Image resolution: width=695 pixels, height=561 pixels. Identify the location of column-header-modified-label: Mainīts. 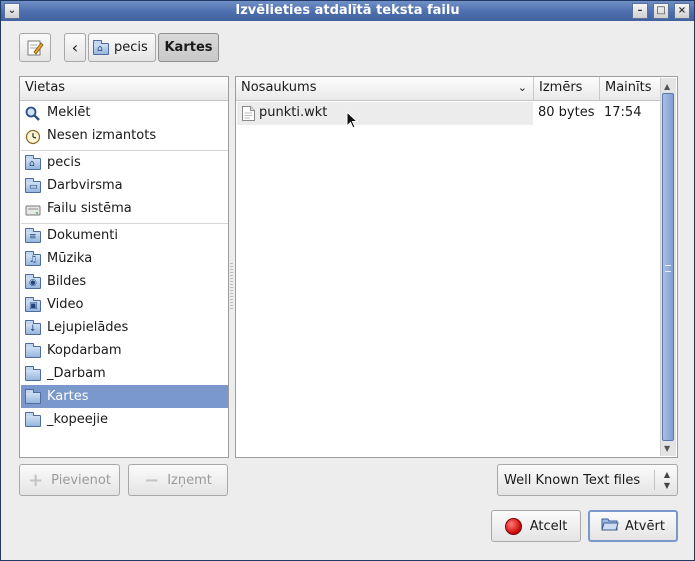
(628, 87).